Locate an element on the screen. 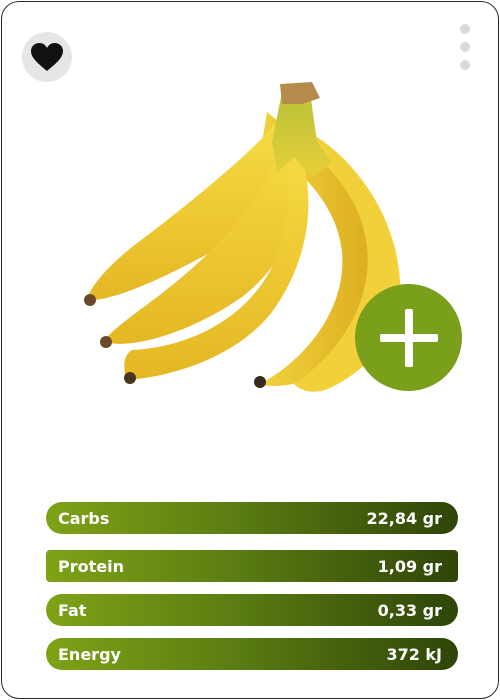  banana-stem is located at coordinates (302, 134).